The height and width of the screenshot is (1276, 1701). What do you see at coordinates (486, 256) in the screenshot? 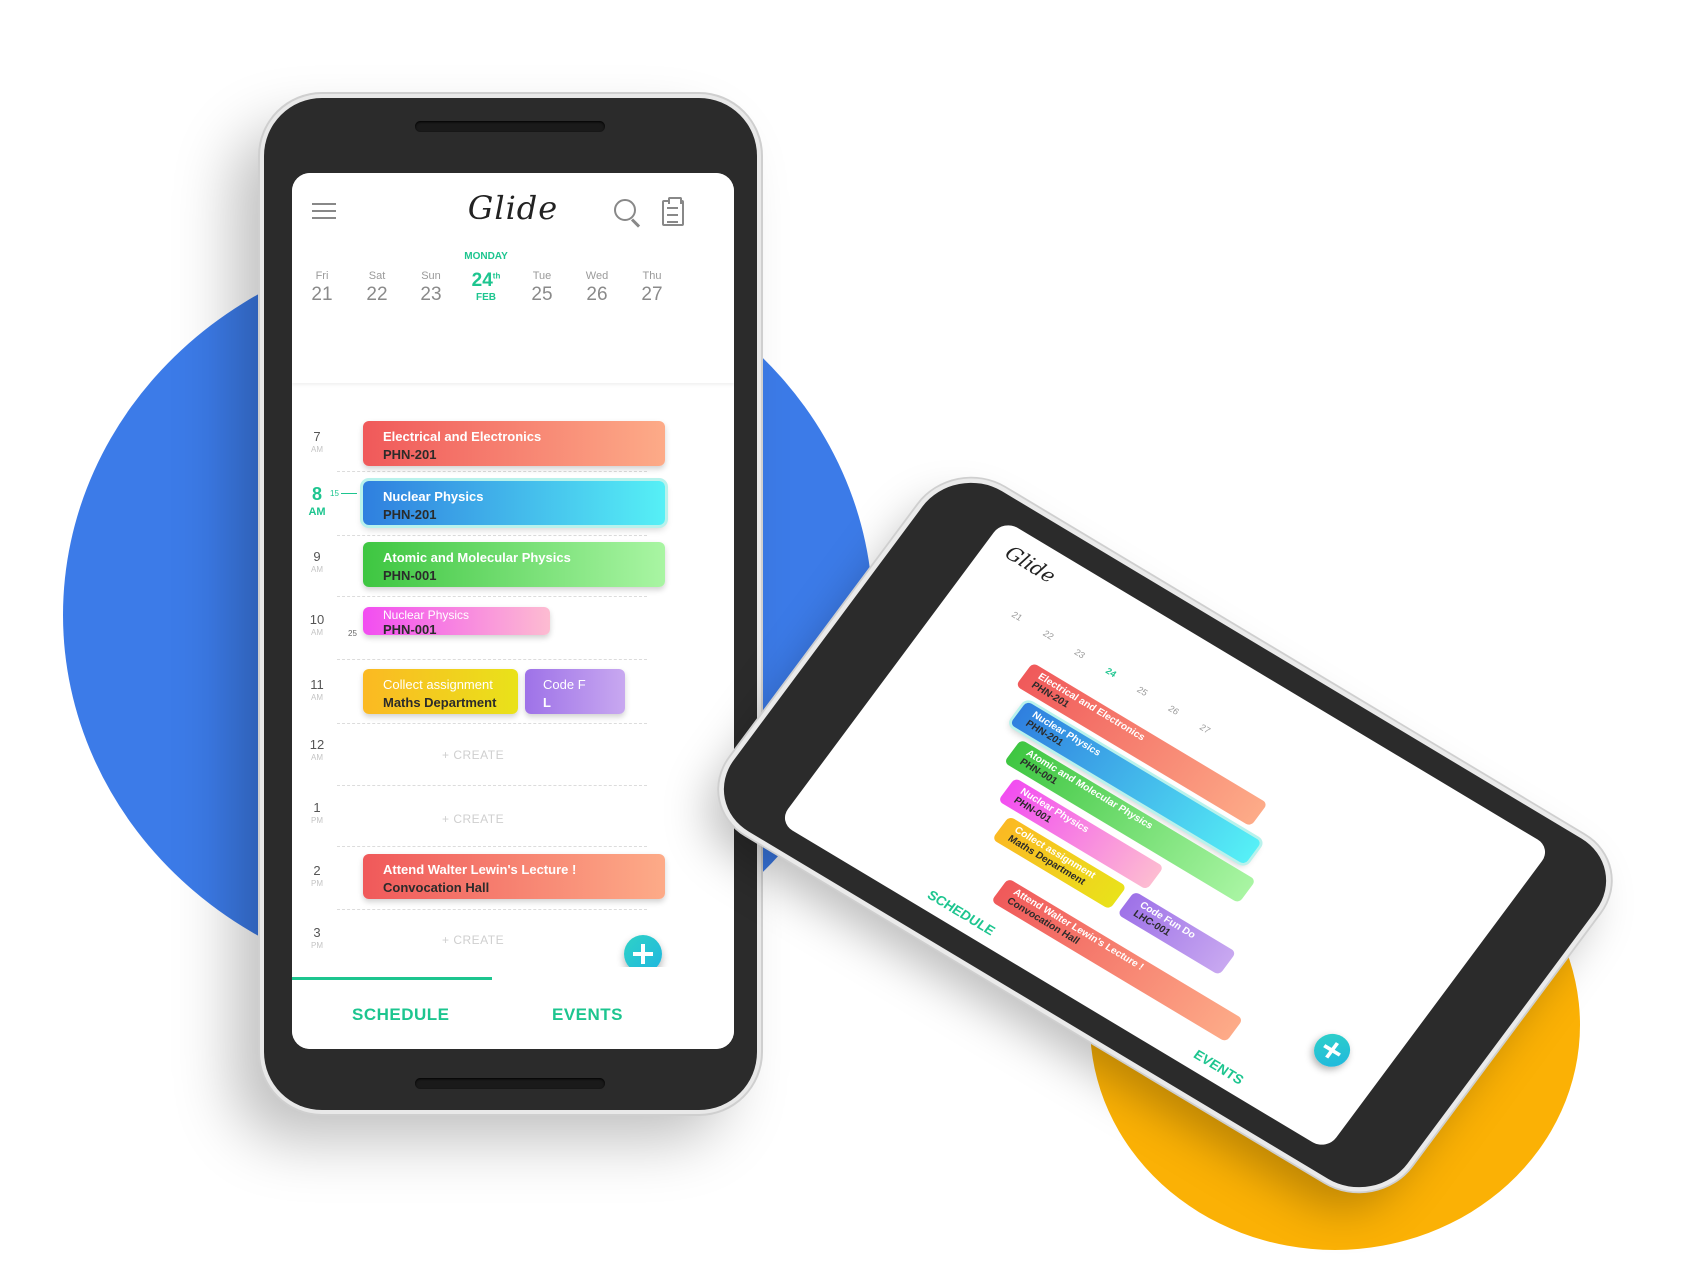
I see `day-name: MONDAY` at bounding box center [486, 256].